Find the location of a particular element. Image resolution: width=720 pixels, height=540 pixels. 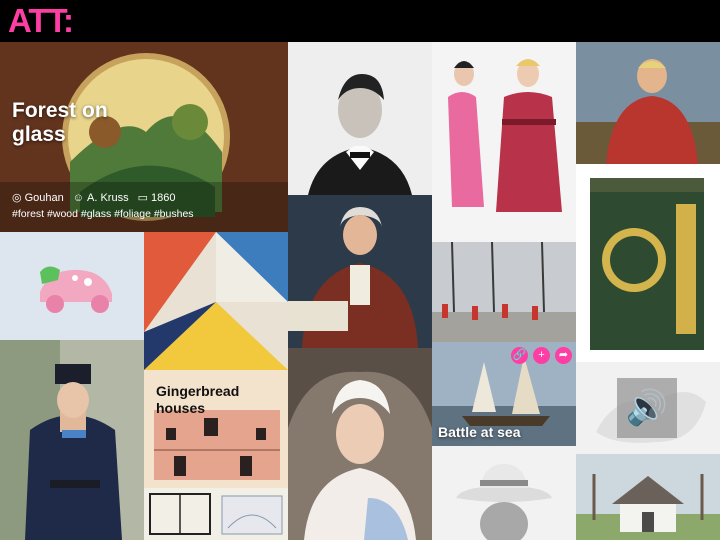

toy-car-image is located at coordinates (72, 286).